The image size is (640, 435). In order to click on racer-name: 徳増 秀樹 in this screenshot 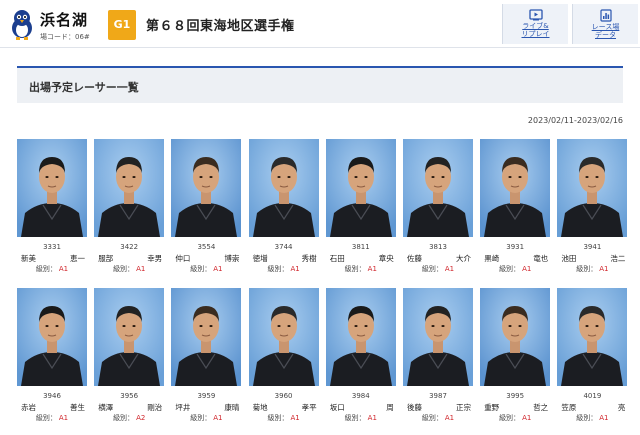, I will do `click(285, 258)`.